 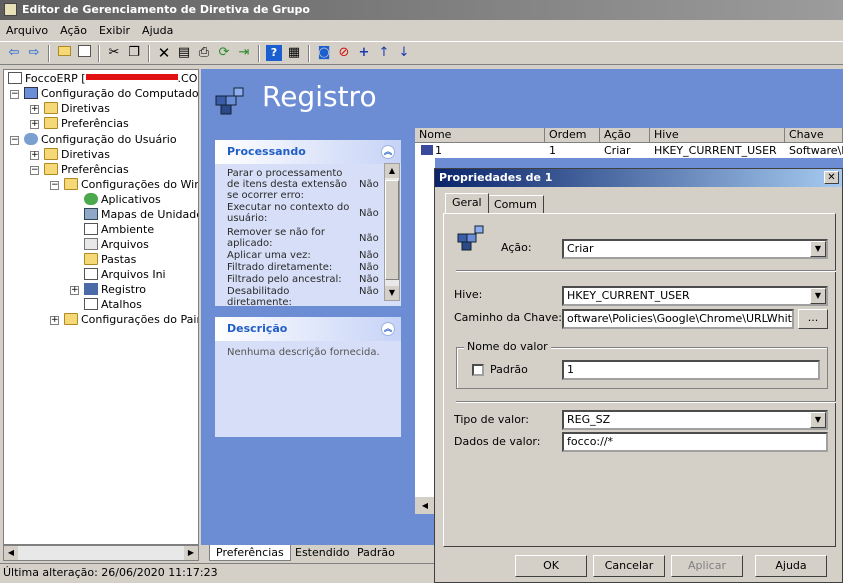 What do you see at coordinates (114, 30) in the screenshot?
I see `menu-exibir: Exibir` at bounding box center [114, 30].